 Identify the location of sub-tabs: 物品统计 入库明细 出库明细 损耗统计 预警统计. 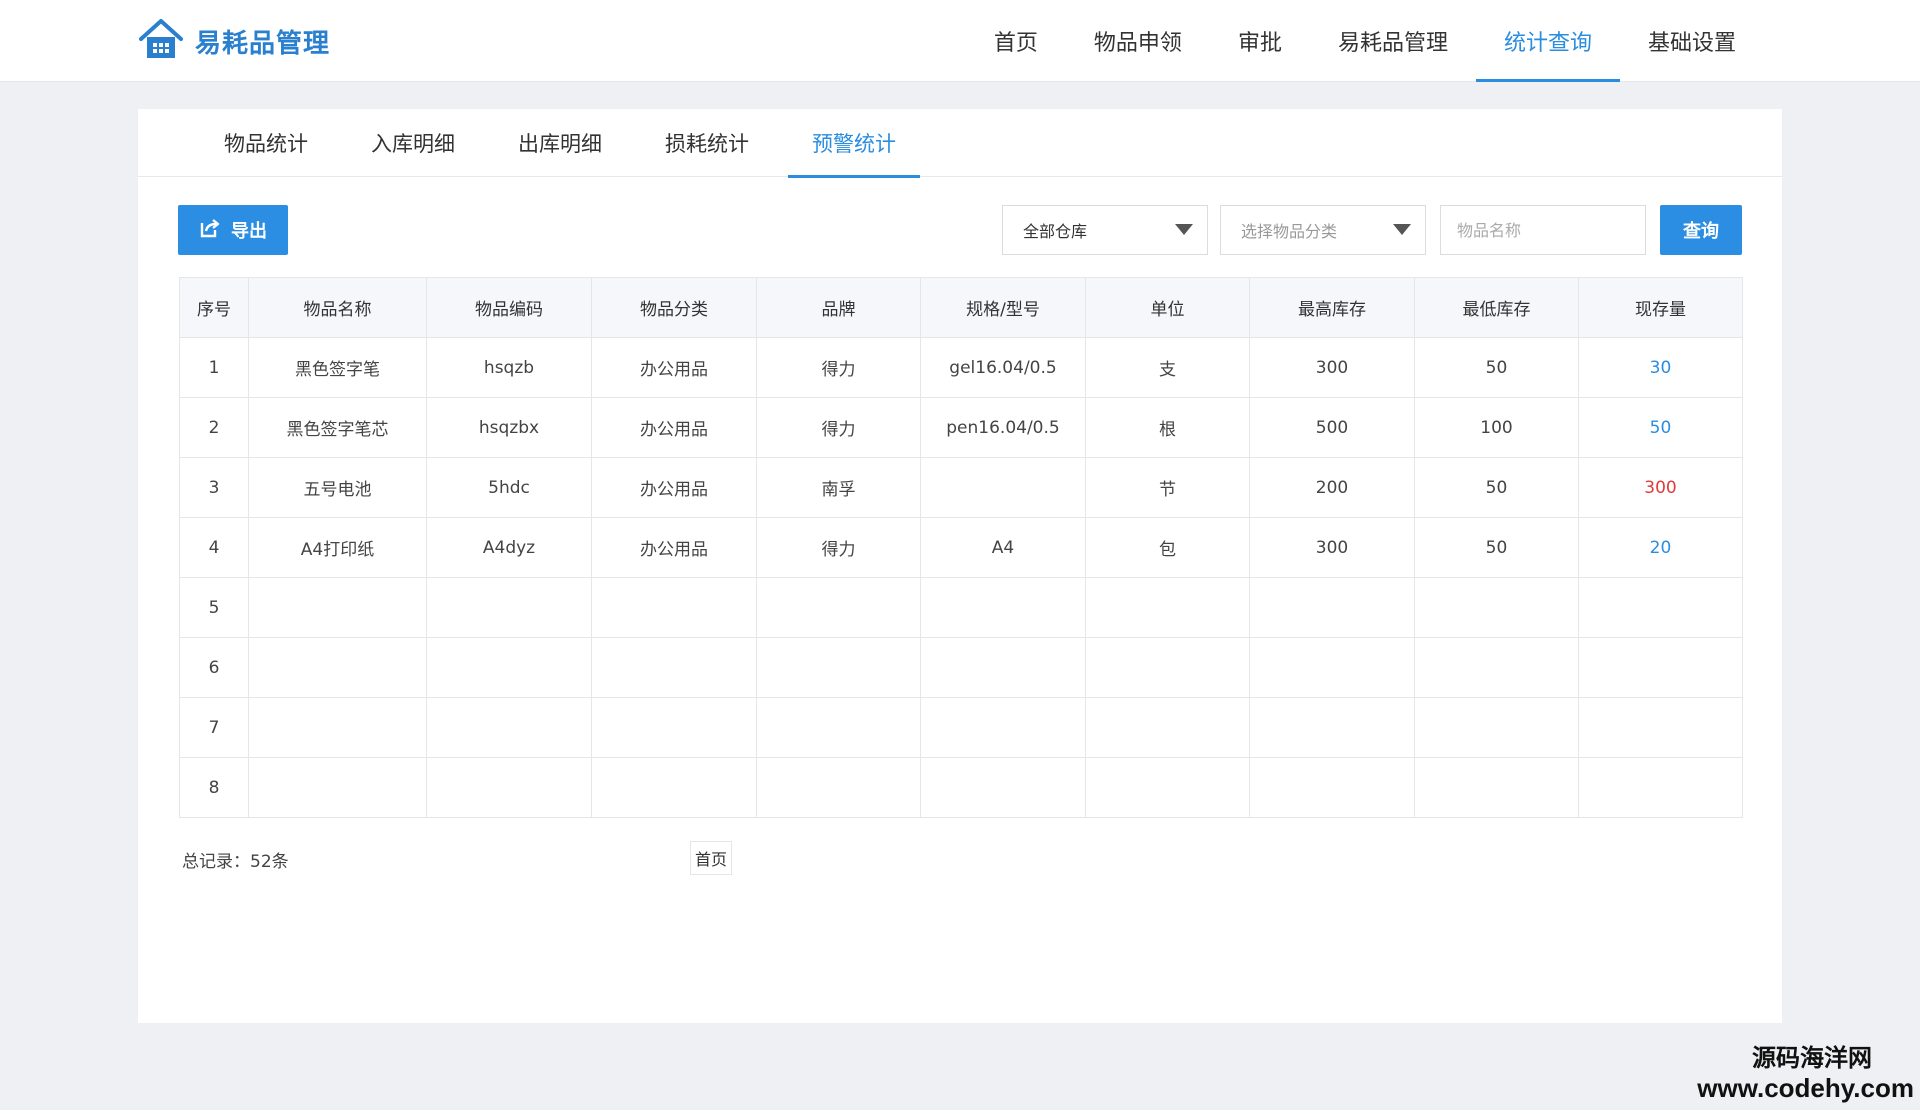
(960, 143).